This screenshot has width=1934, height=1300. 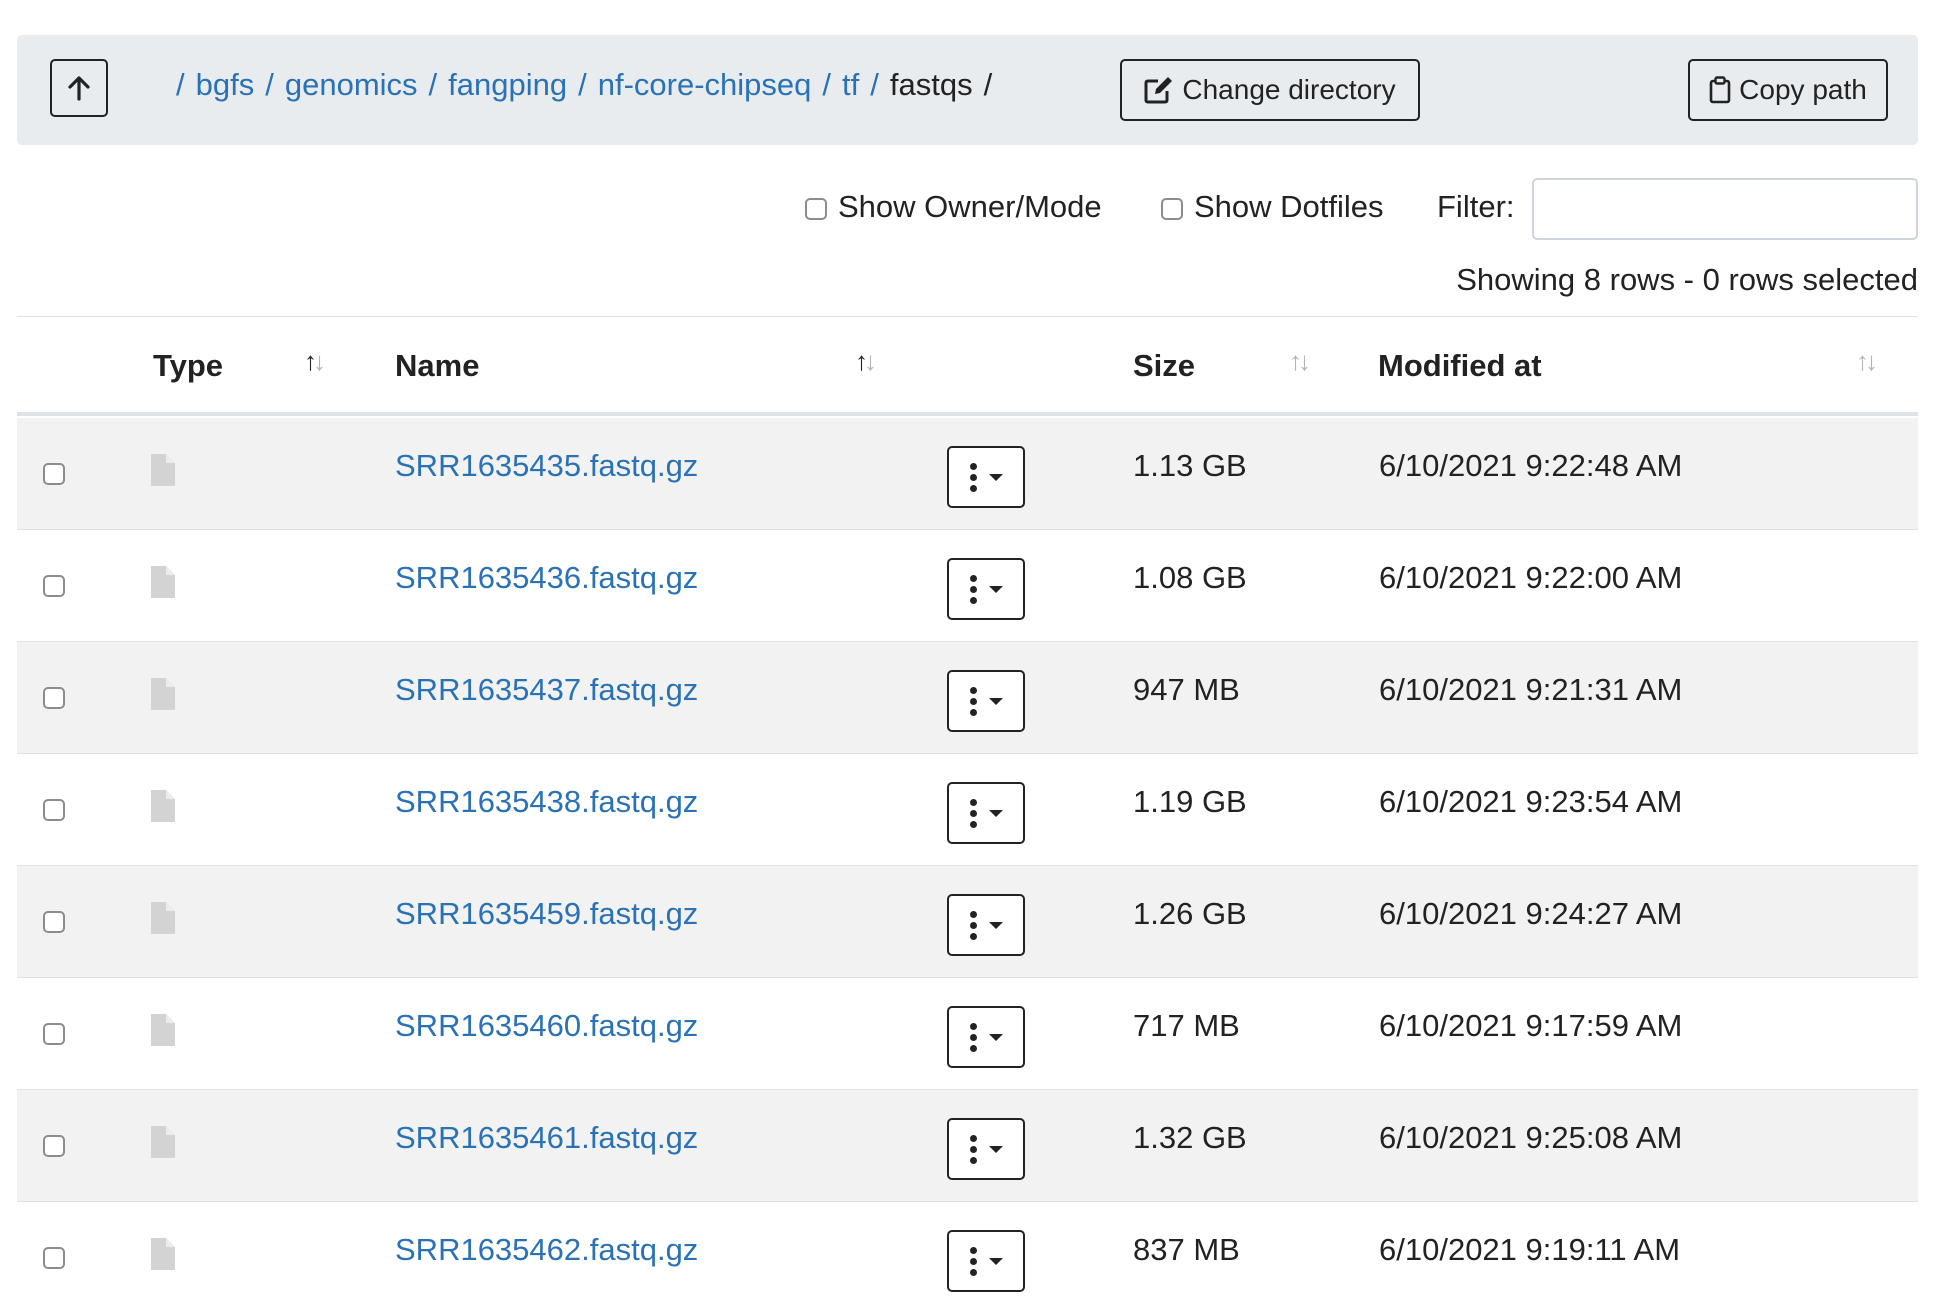 What do you see at coordinates (850, 85) in the screenshot?
I see `breadcrumb-item-tf: tf` at bounding box center [850, 85].